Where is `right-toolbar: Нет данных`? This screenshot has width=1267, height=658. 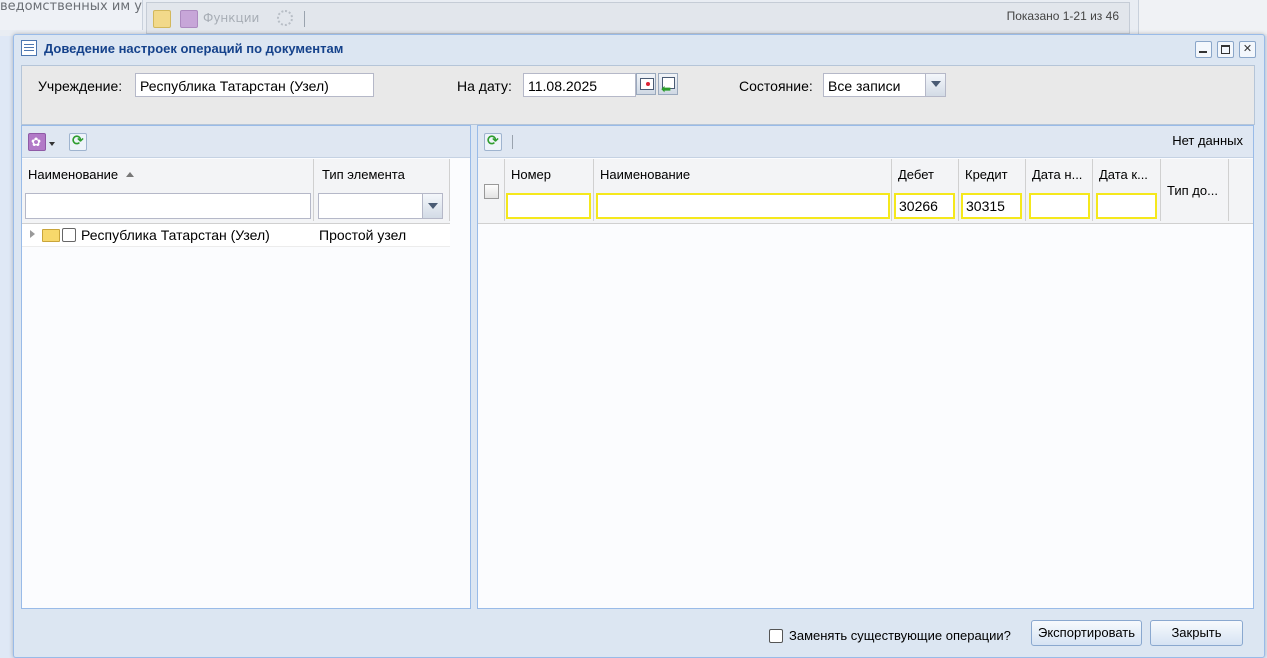 right-toolbar: Нет данных is located at coordinates (865, 142).